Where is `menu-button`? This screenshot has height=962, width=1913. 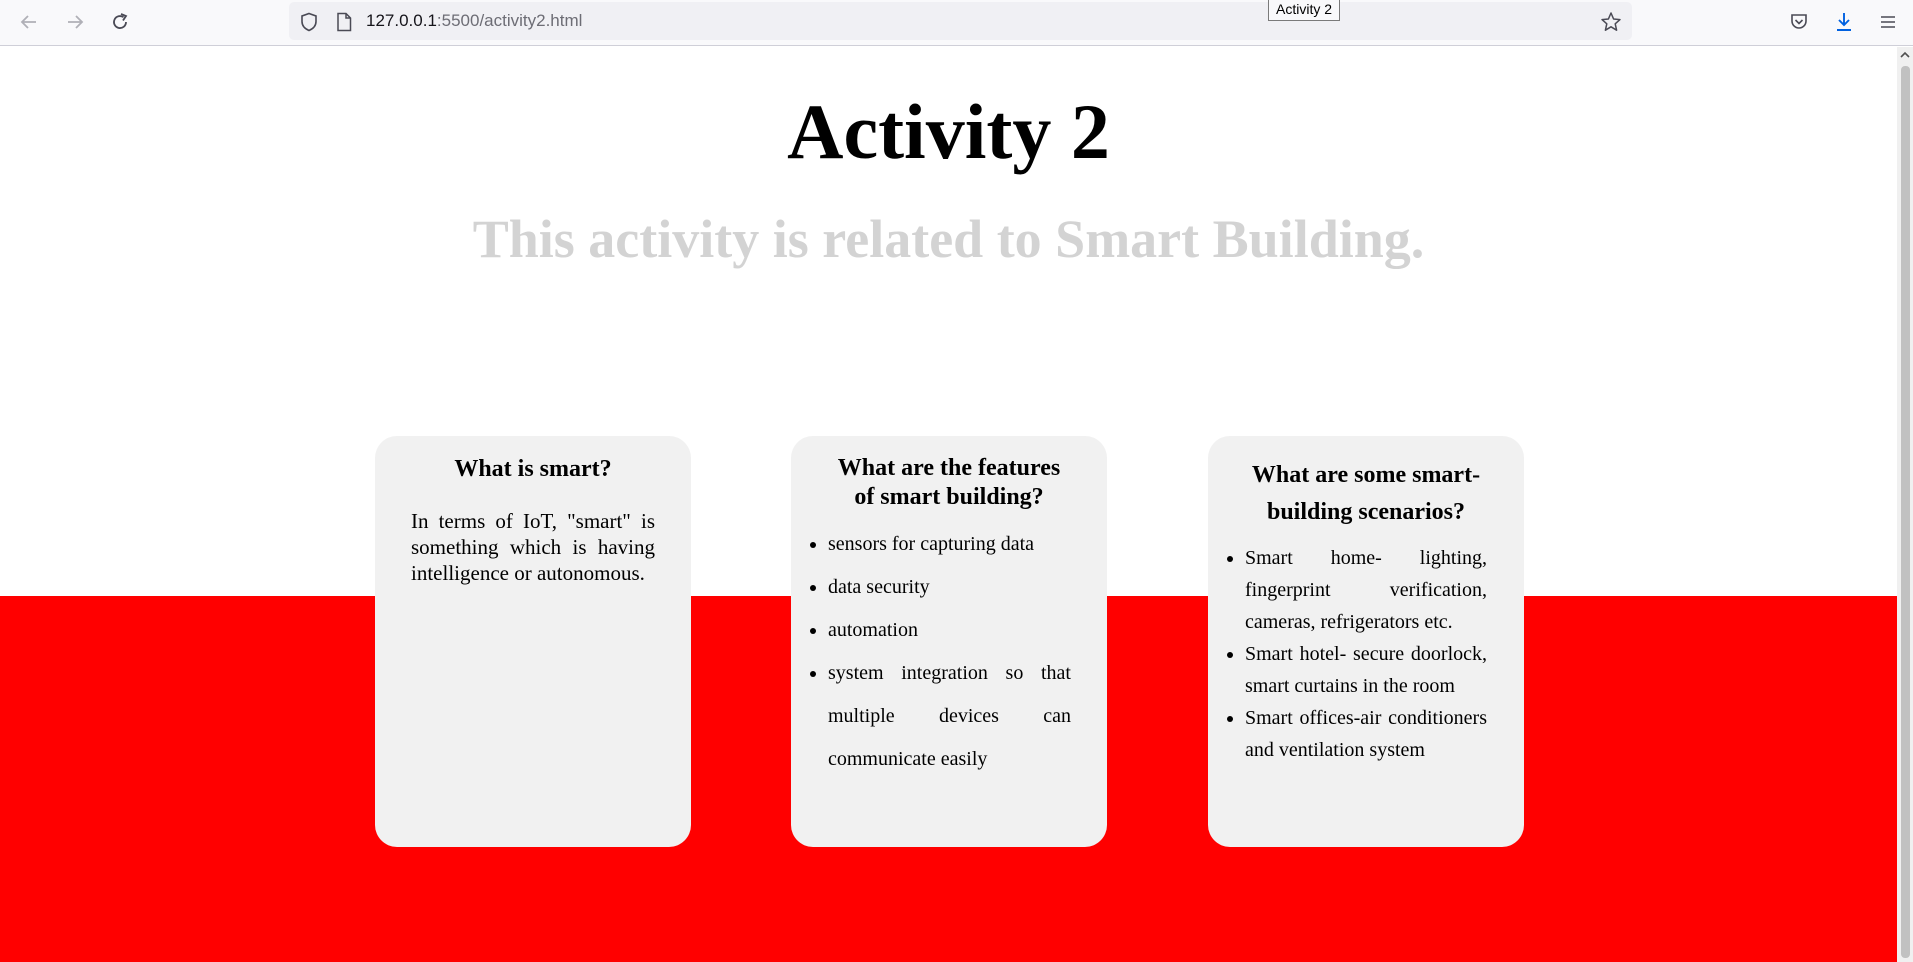
menu-button is located at coordinates (1888, 22).